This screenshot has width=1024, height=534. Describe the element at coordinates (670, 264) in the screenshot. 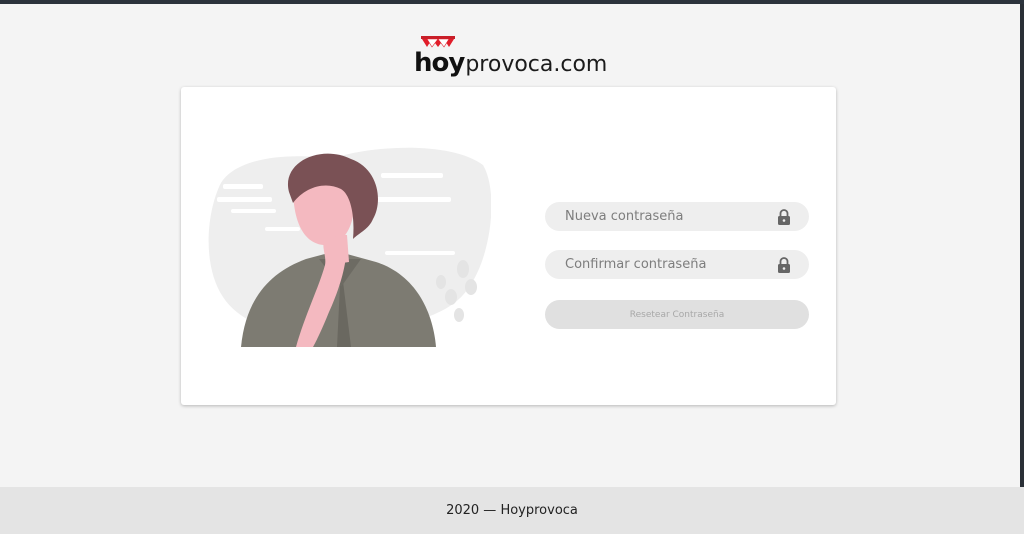

I see `confirm-password-input` at that location.